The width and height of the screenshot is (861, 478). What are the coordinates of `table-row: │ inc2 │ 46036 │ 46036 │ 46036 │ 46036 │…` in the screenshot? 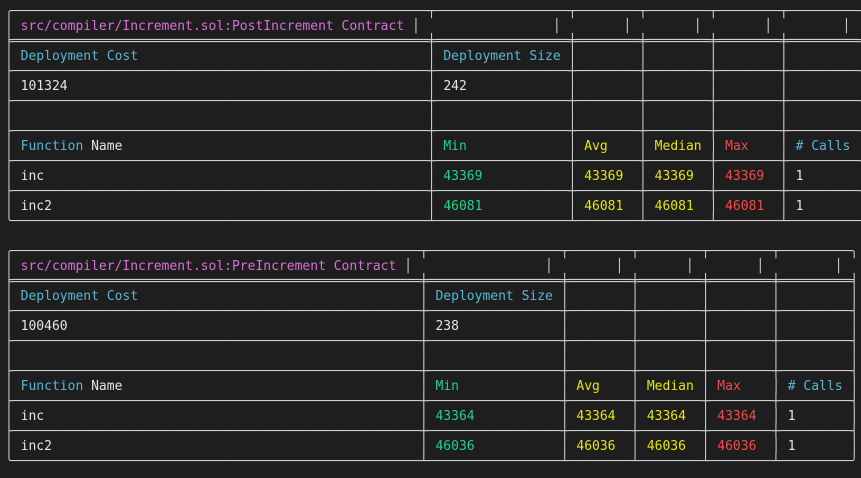 It's located at (432, 446).